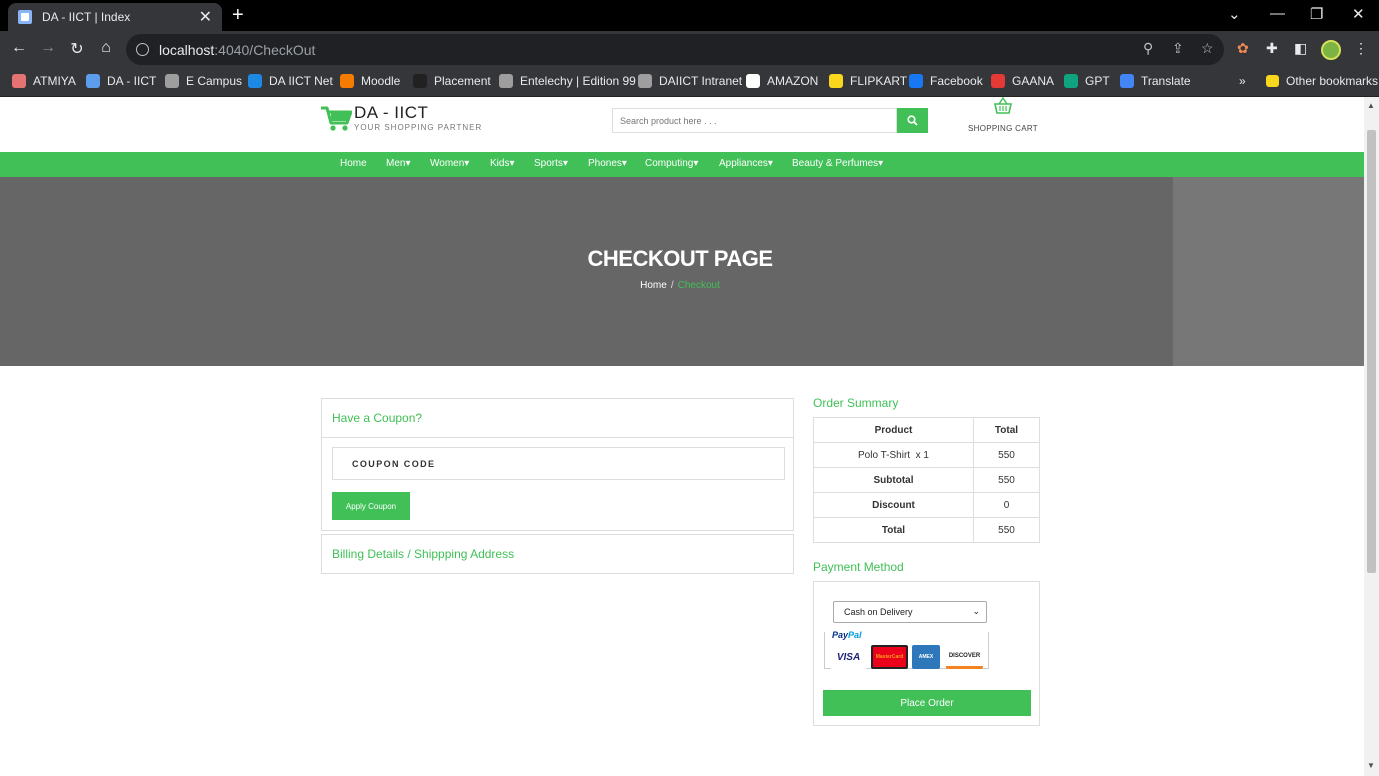 Image resolution: width=1379 pixels, height=776 pixels. I want to click on billing-panel: Billing Details / Shippping Address, so click(557, 554).